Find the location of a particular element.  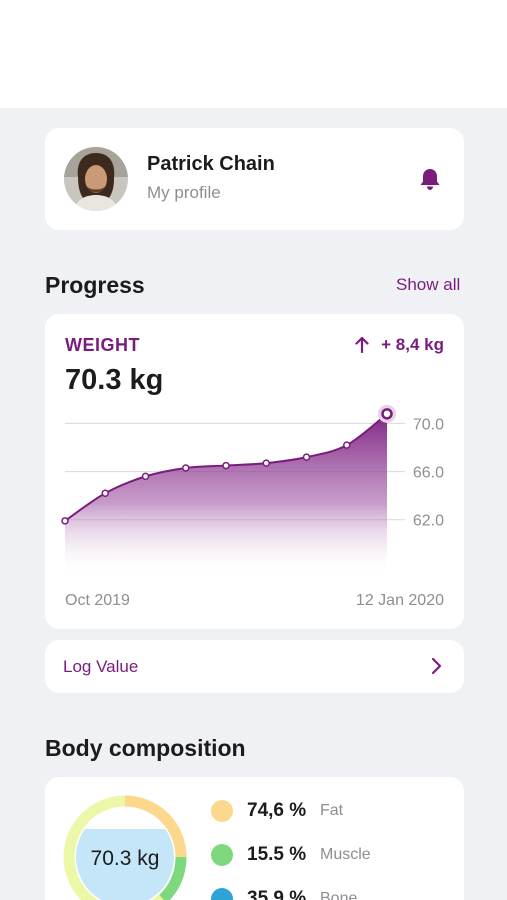

top-bar is located at coordinates (253, 54).